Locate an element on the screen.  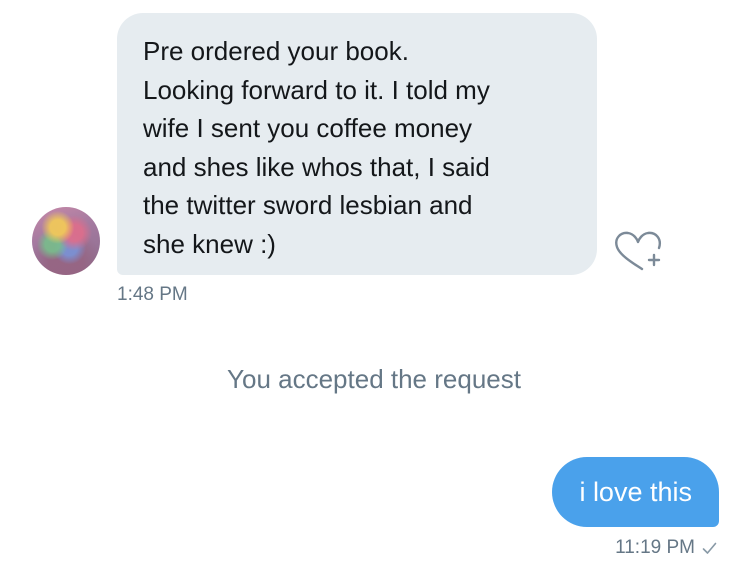
outgoing-meta: 11:19 PM is located at coordinates (666, 548).